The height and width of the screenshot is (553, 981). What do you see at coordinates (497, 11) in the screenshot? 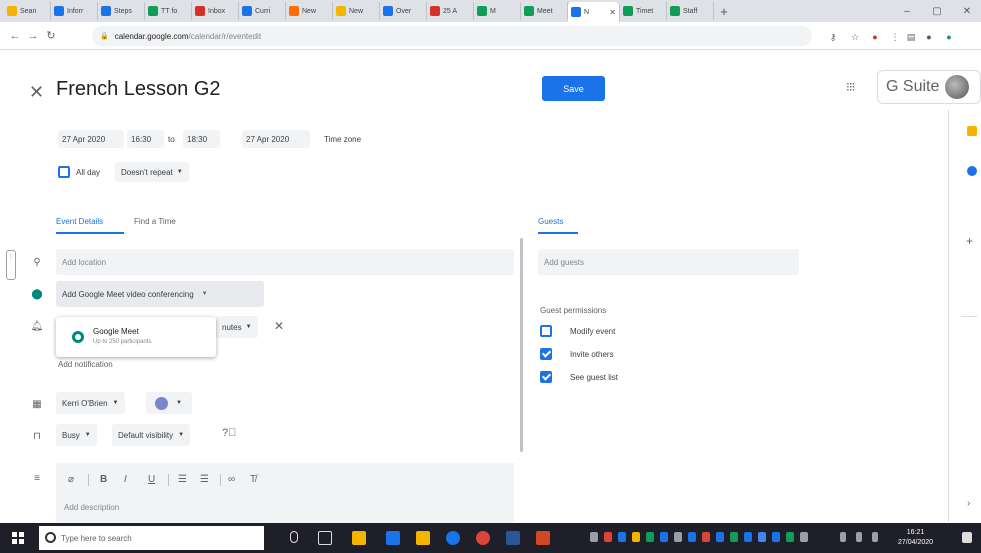
I see `browser-tab: M` at bounding box center [497, 11].